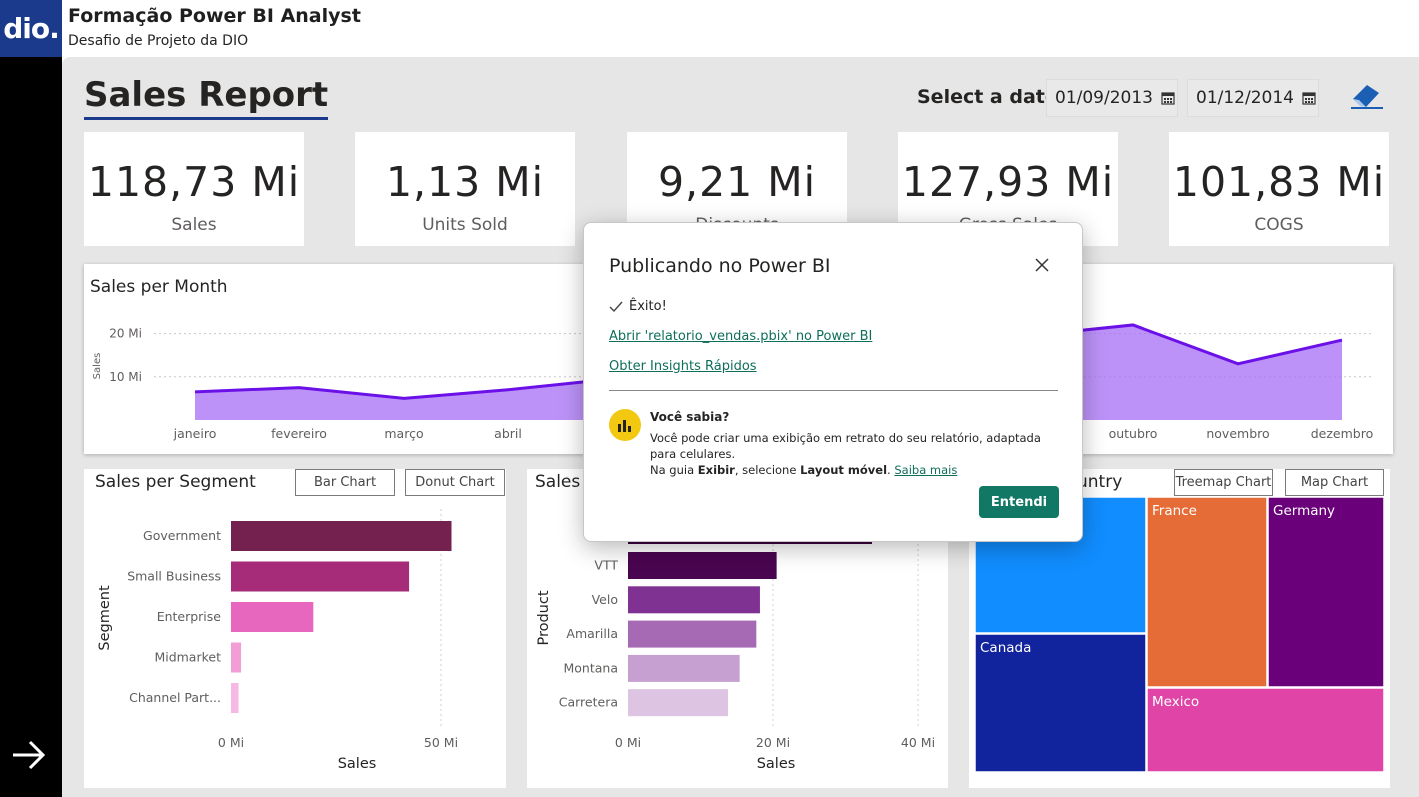 The image size is (1419, 797). I want to click on lightbulb-chart-icon, so click(625, 425).